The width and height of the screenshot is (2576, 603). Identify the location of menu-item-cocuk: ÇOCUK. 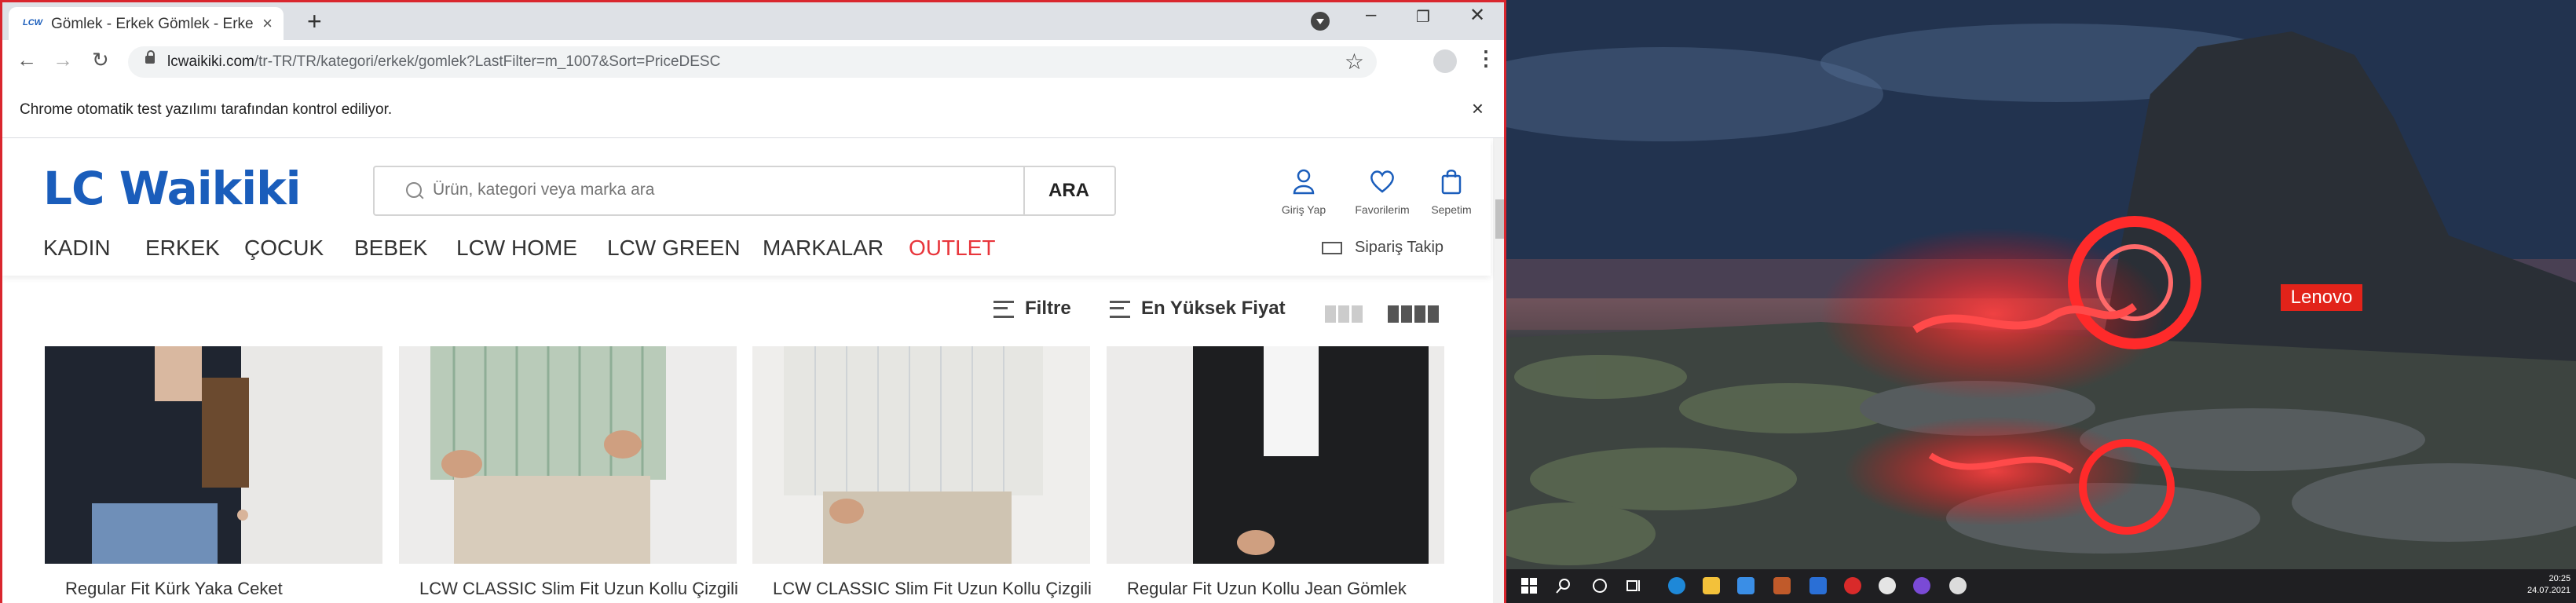
(284, 248).